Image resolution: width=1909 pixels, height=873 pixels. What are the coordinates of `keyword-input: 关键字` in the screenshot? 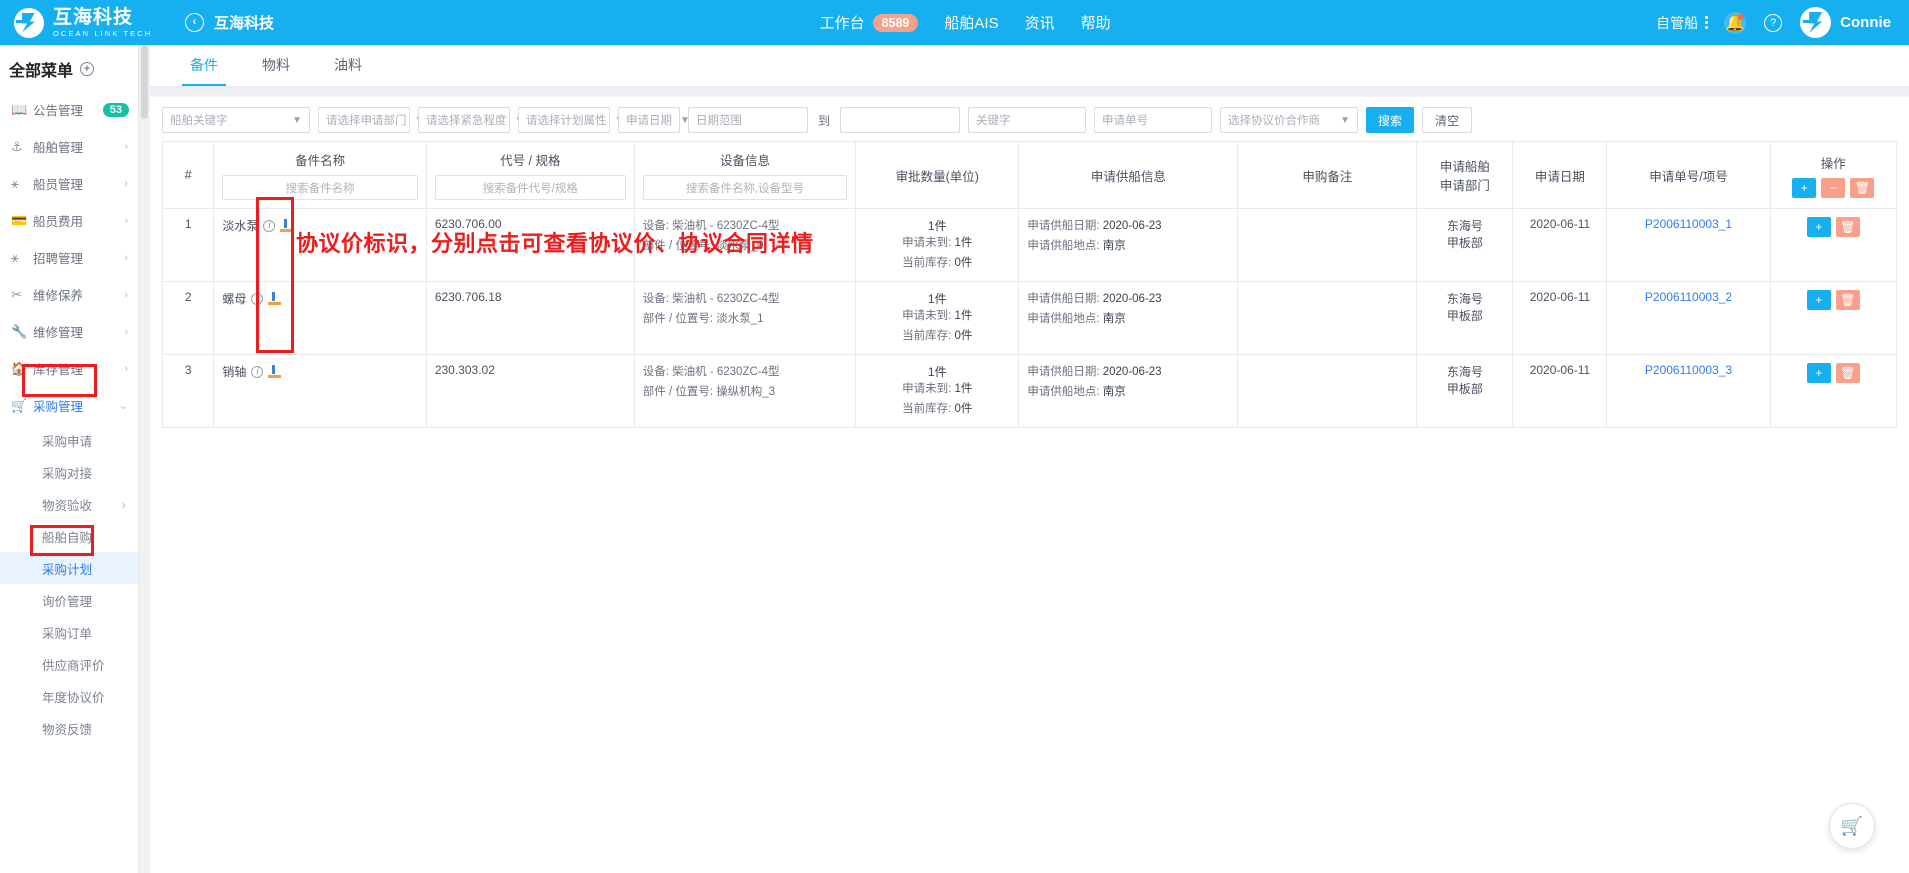 It's located at (1027, 120).